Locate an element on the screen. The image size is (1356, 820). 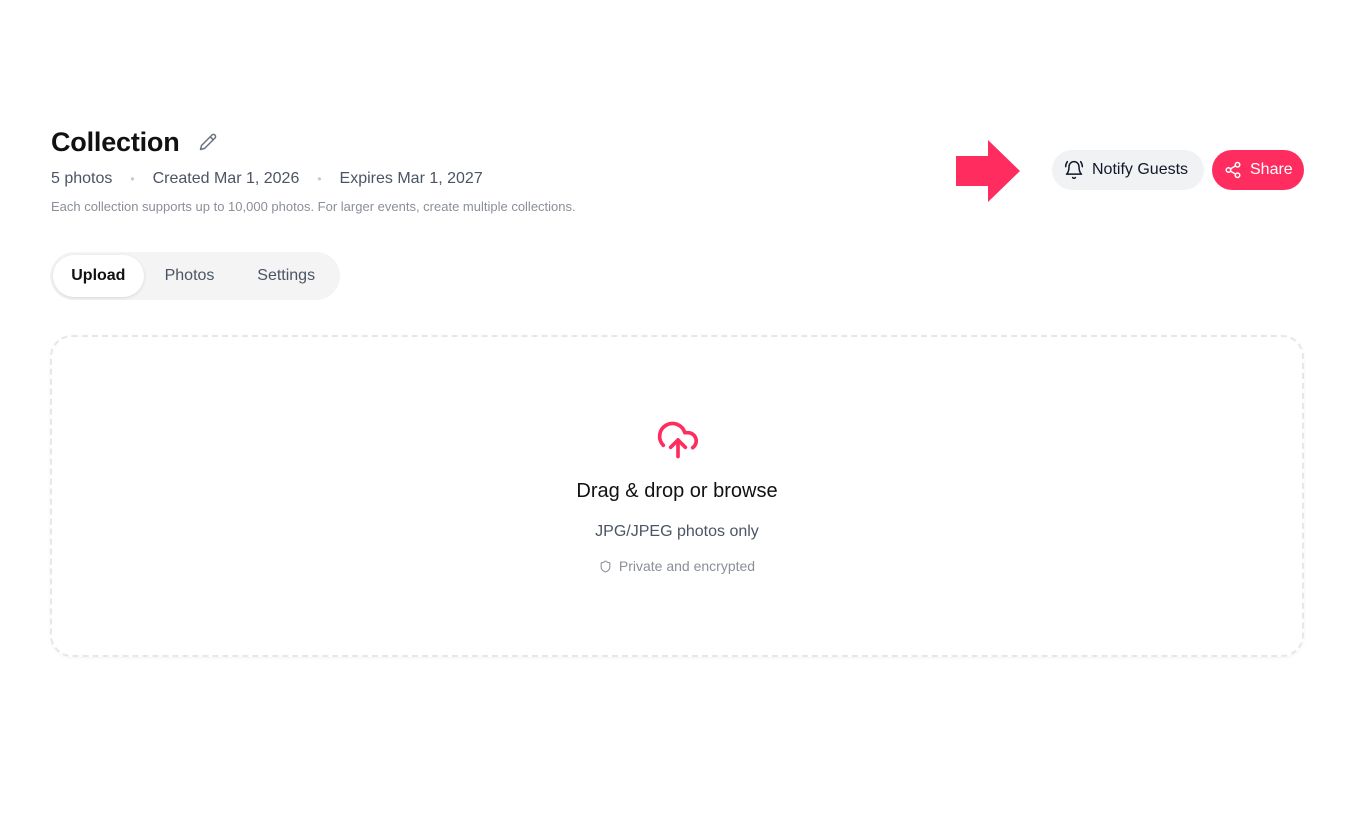
tab-upload: Upload is located at coordinates (98, 276).